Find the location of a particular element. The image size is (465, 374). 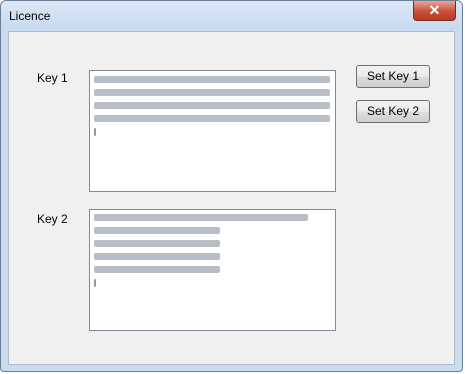

key2-label: Key 2 is located at coordinates (52, 219).